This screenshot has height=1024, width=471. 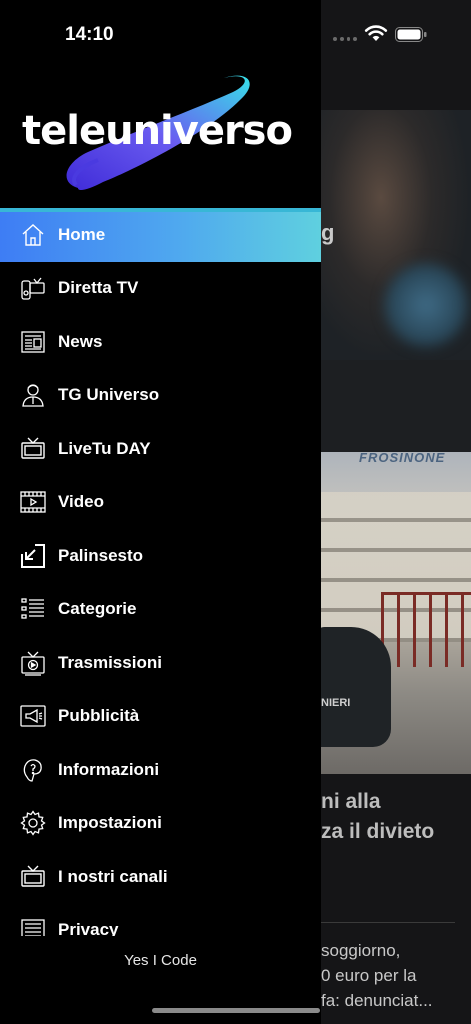 I want to click on signal-dots-icon, so click(x=345, y=39).